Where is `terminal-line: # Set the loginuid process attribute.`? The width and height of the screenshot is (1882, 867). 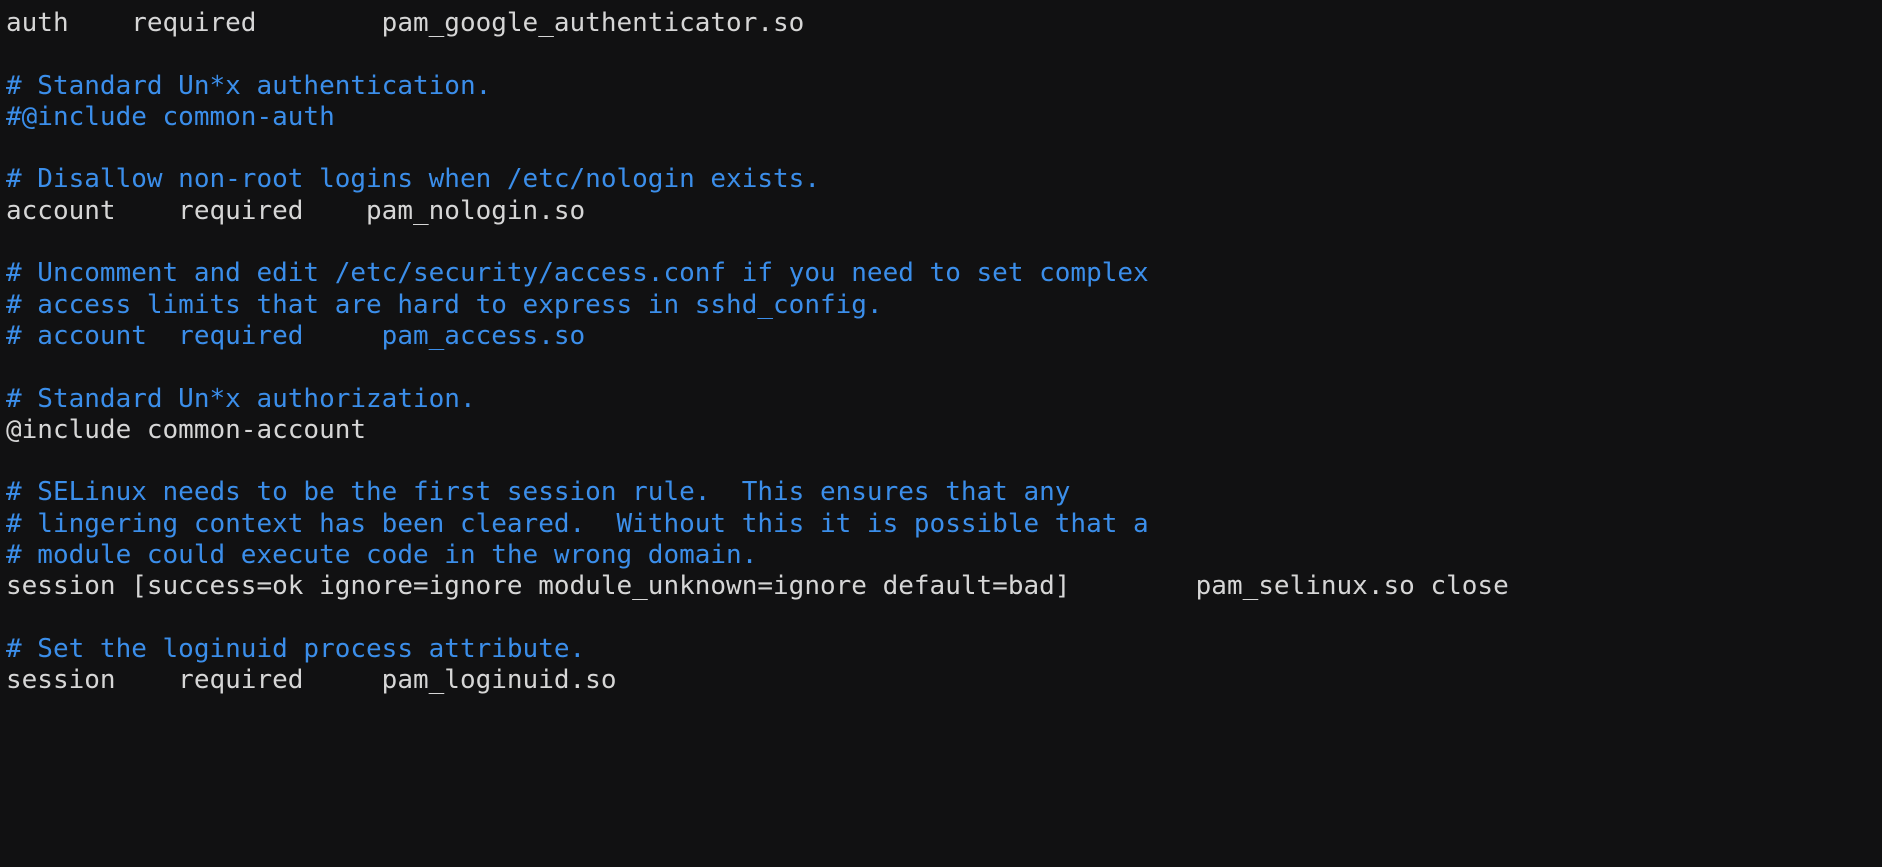 terminal-line: # Set the loginuid process attribute. is located at coordinates (296, 648).